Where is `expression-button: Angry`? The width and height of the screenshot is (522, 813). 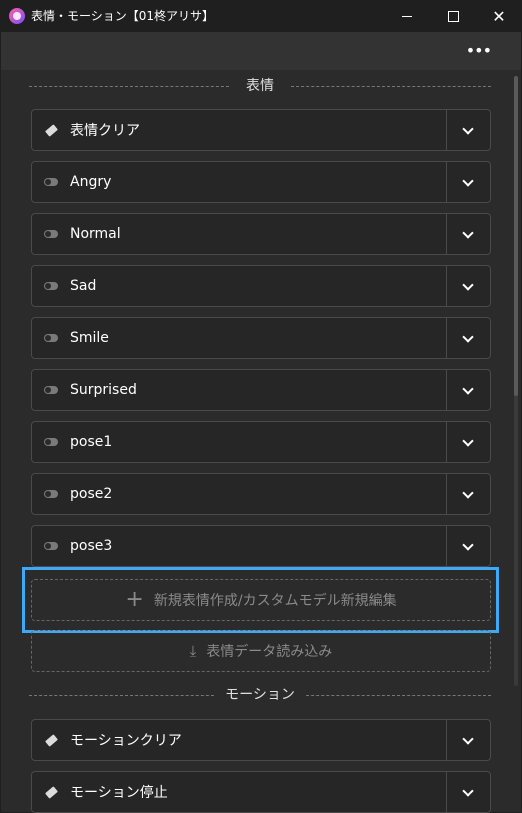 expression-button: Angry is located at coordinates (239, 182).